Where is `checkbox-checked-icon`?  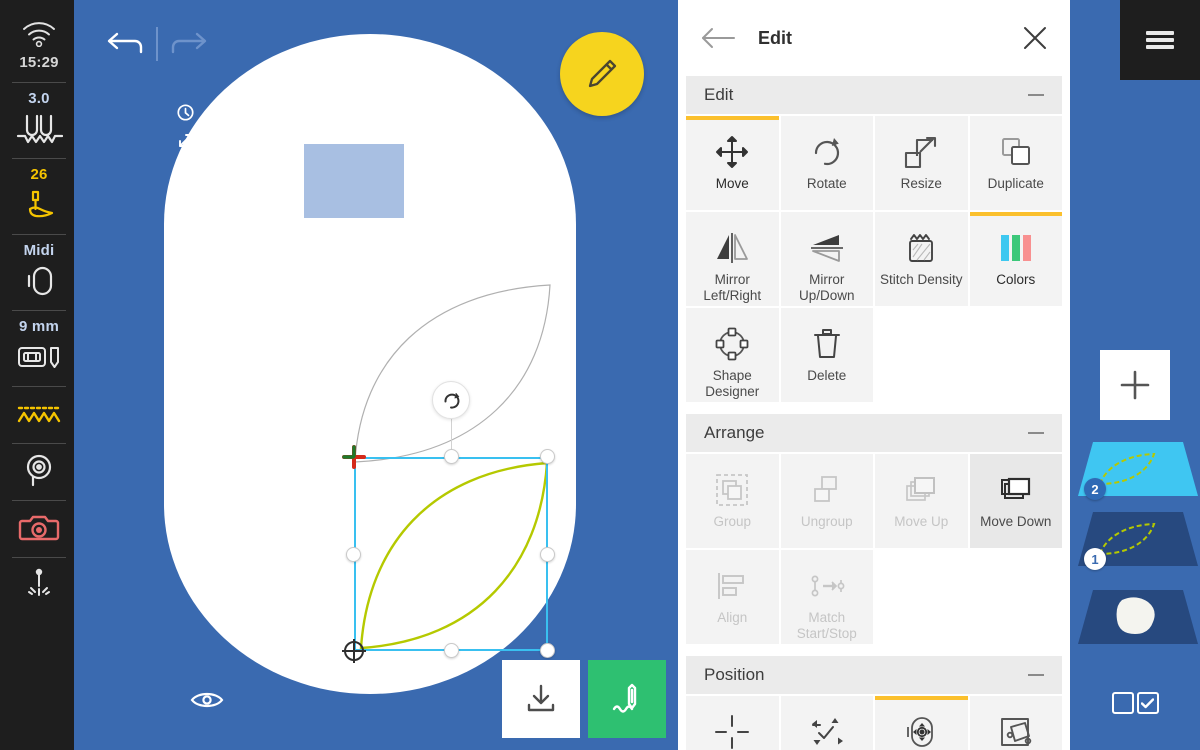
checkbox-checked-icon is located at coordinates (1147, 703).